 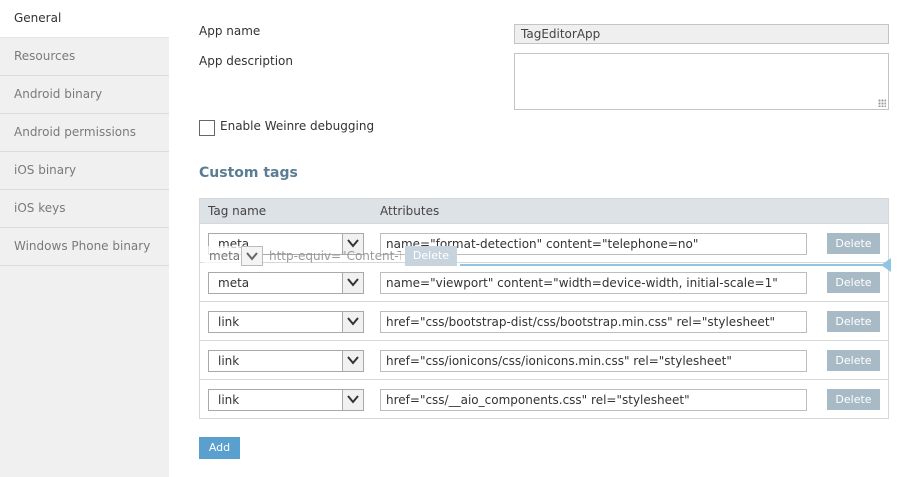 What do you see at coordinates (84, 57) in the screenshot?
I see `sidebar-item-resources: Resources` at bounding box center [84, 57].